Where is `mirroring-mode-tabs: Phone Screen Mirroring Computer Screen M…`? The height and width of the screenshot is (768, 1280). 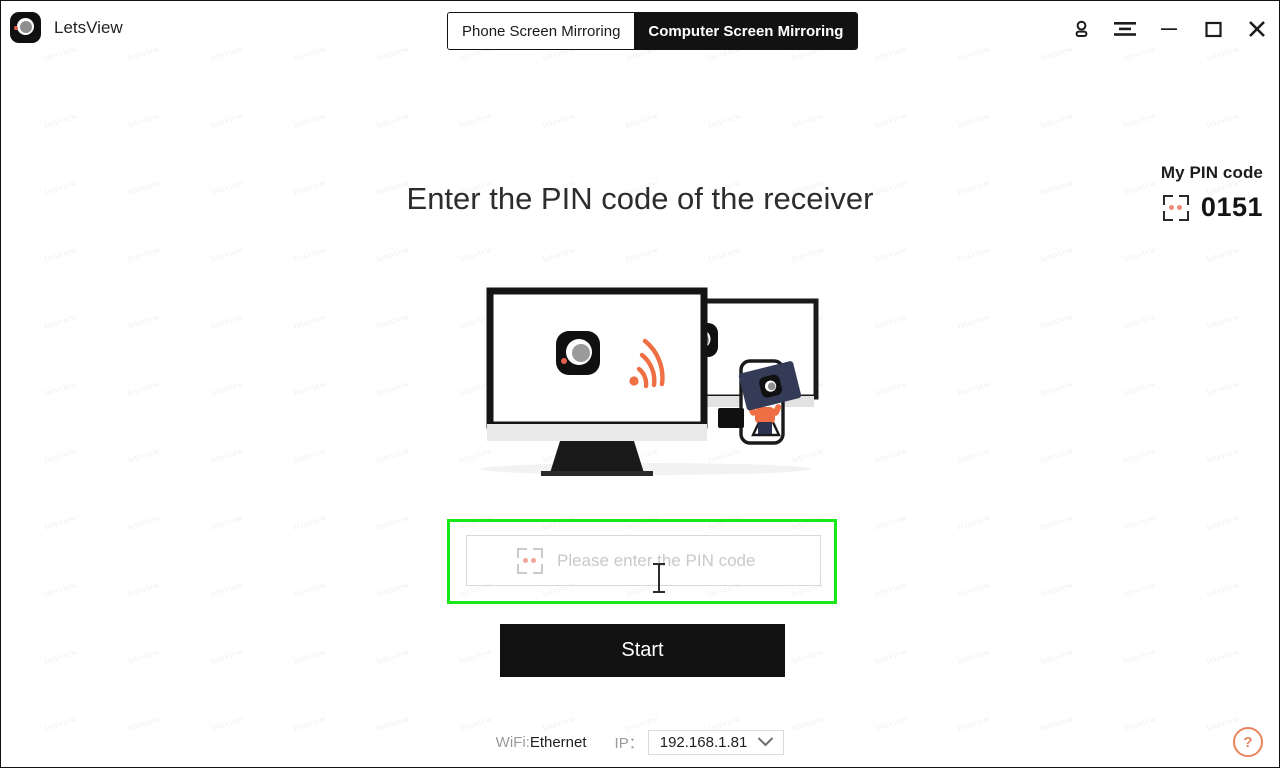 mirroring-mode-tabs: Phone Screen Mirroring Computer Screen M… is located at coordinates (653, 31).